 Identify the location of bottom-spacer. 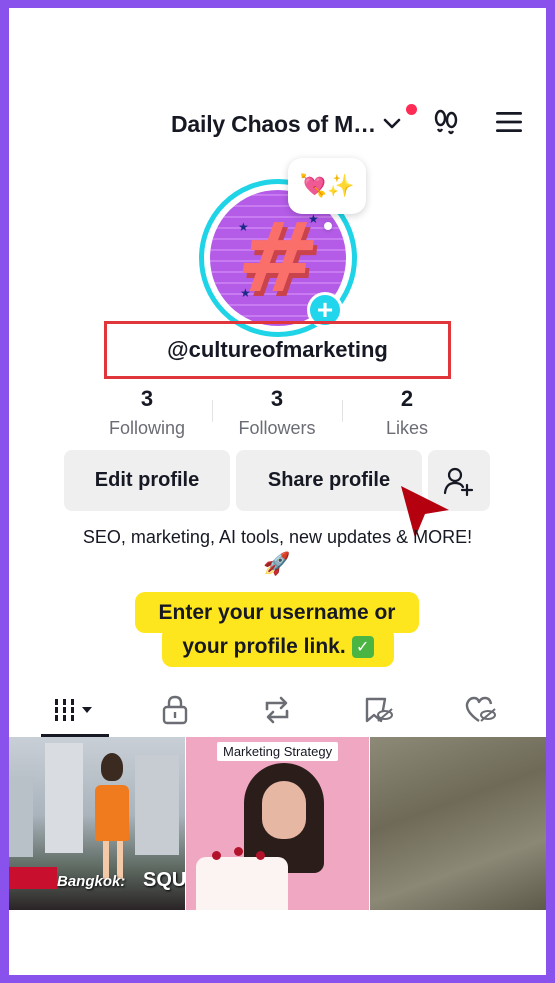
(277, 942).